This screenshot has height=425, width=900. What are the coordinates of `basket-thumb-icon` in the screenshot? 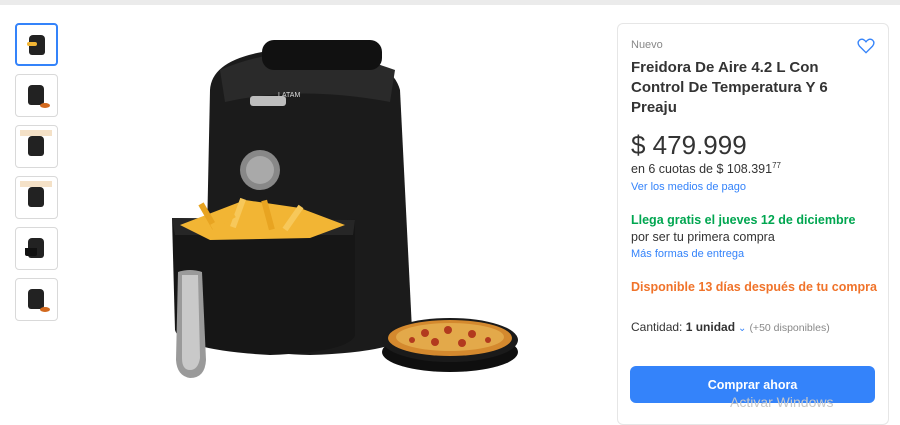 It's located at (31, 252).